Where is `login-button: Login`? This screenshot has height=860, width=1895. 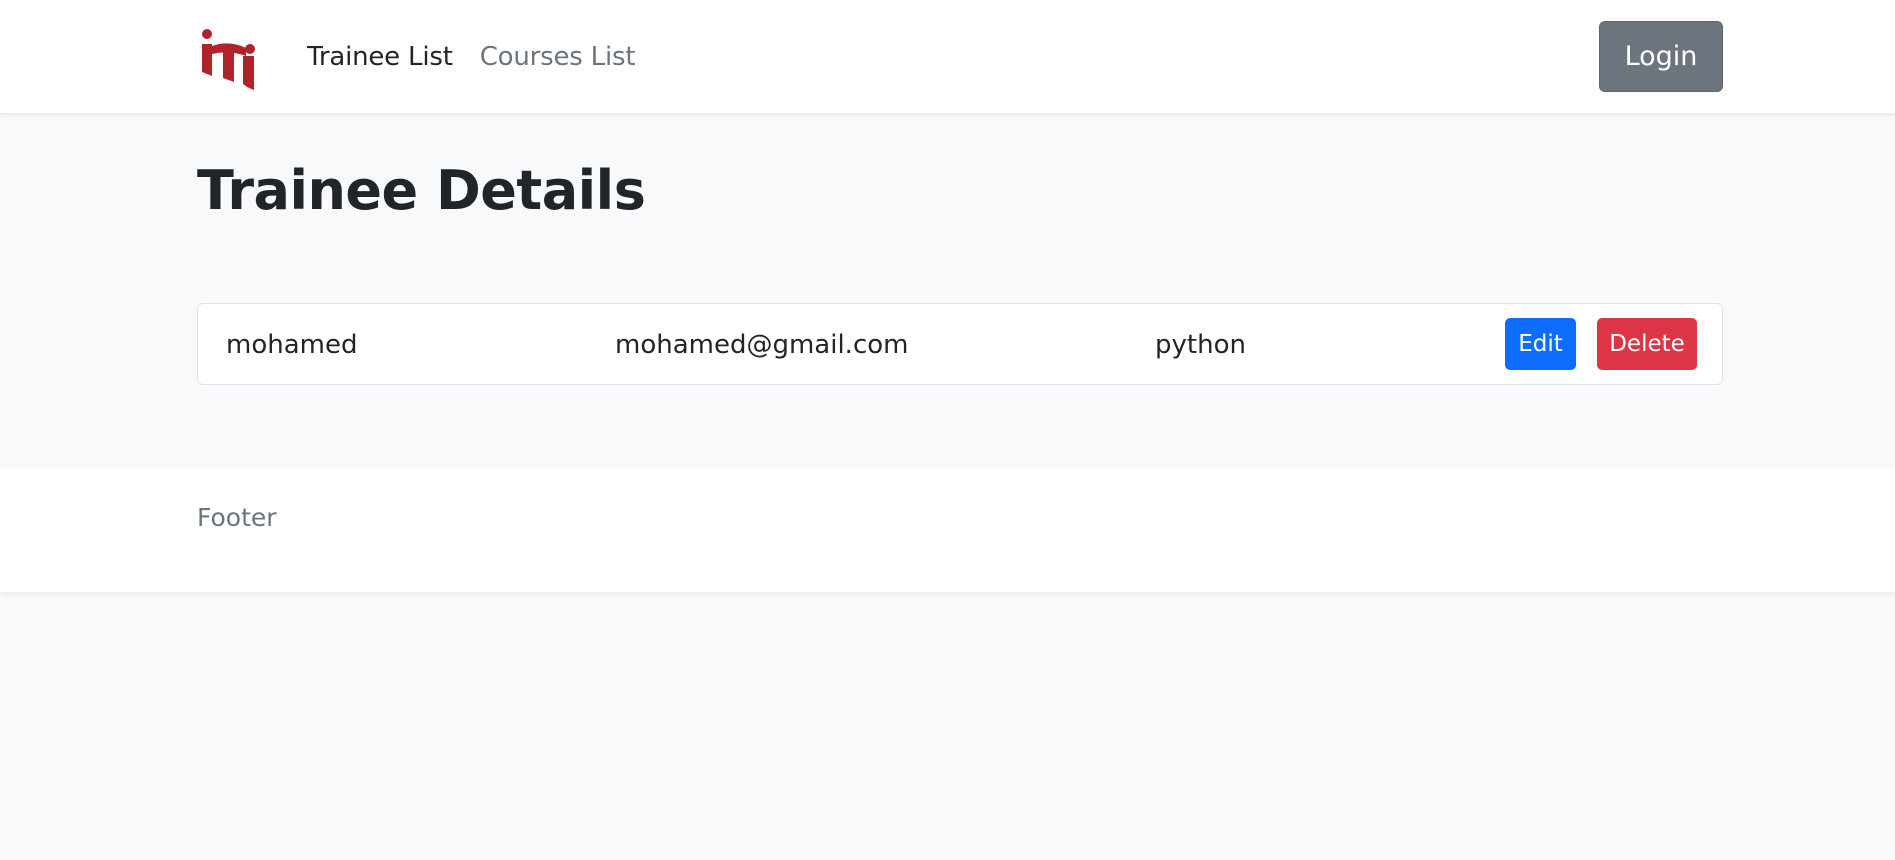
login-button: Login is located at coordinates (1661, 56).